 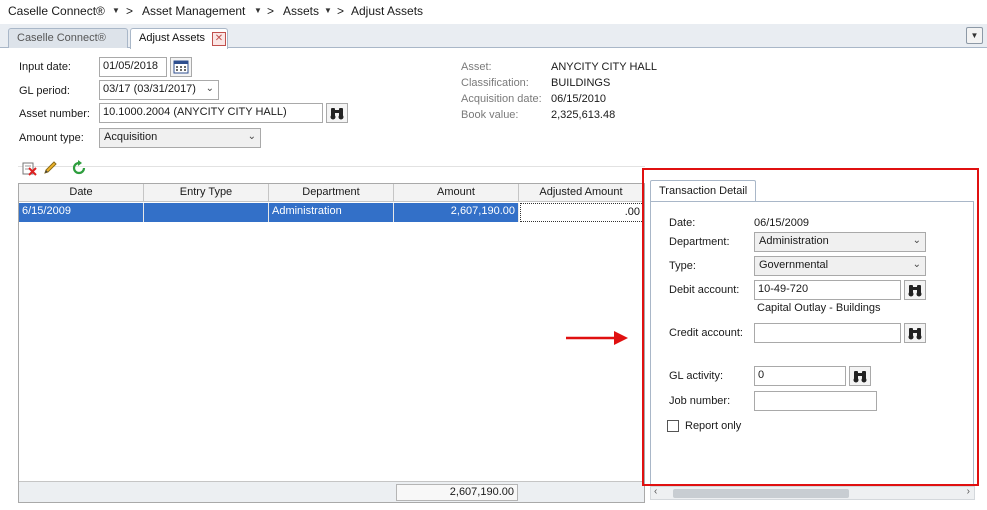 What do you see at coordinates (206, 193) in the screenshot?
I see `column-header-entry-type: Entry Type` at bounding box center [206, 193].